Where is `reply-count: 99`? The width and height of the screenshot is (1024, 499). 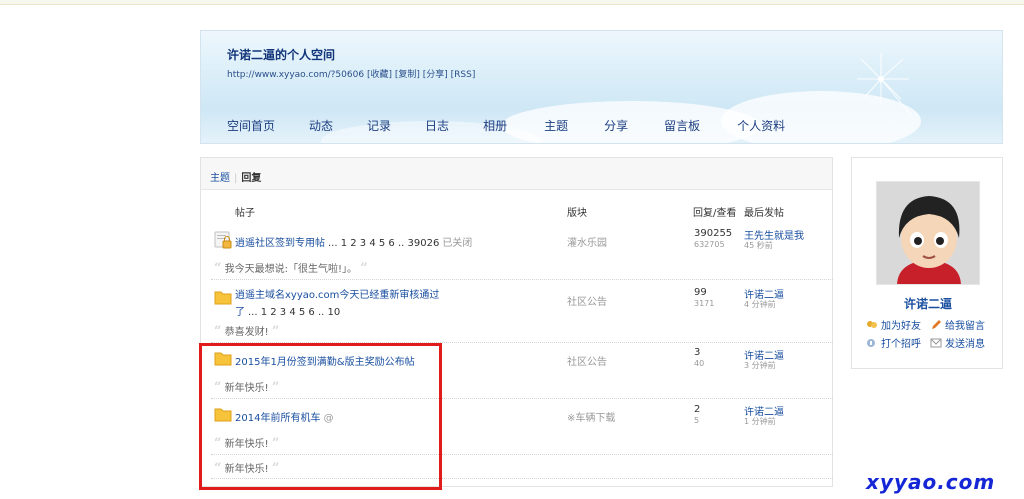
reply-count: 99 is located at coordinates (700, 292).